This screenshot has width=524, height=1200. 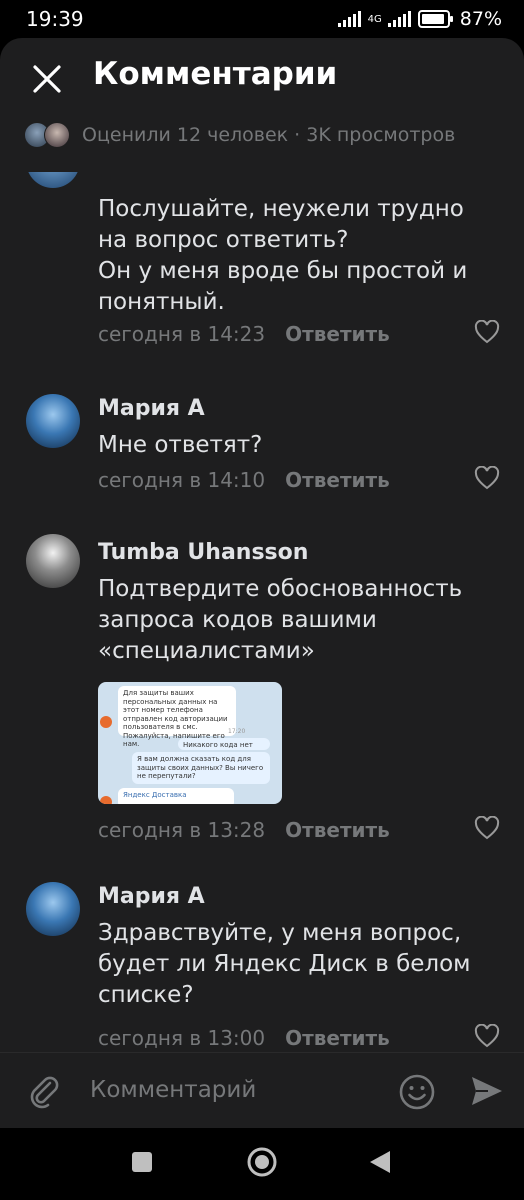 I want to click on close-icon, so click(x=47, y=79).